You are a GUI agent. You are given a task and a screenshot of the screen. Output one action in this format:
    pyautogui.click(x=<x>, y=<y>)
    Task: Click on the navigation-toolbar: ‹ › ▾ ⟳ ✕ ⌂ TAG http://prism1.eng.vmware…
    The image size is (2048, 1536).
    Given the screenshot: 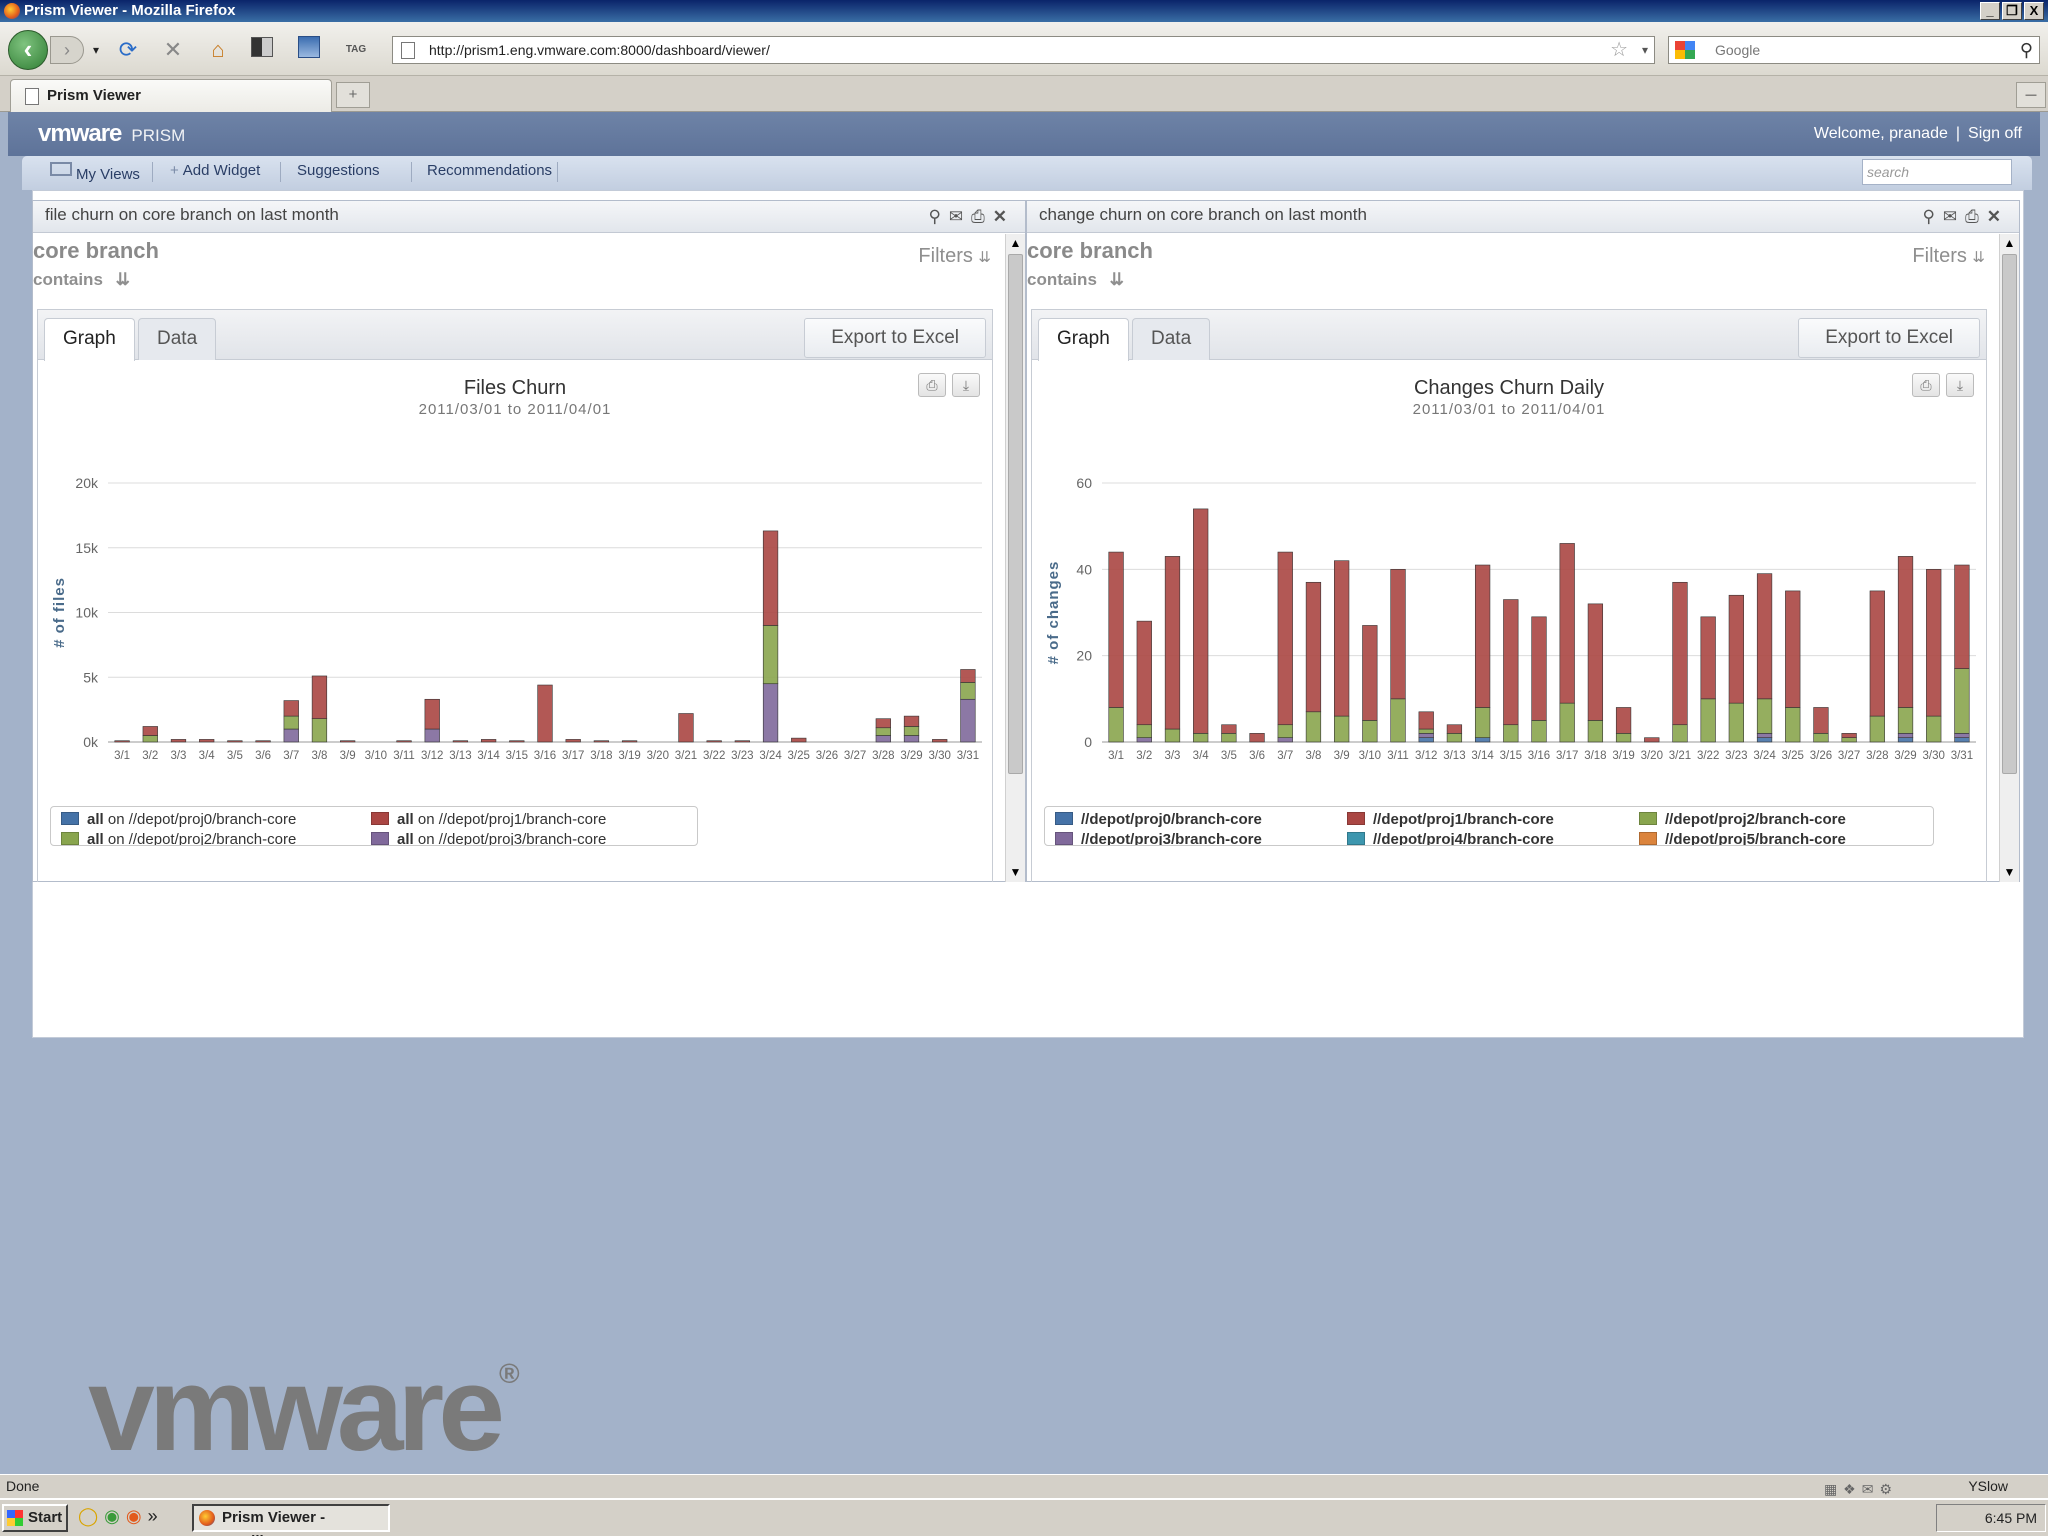 What is the action you would take?
    pyautogui.click(x=1024, y=49)
    